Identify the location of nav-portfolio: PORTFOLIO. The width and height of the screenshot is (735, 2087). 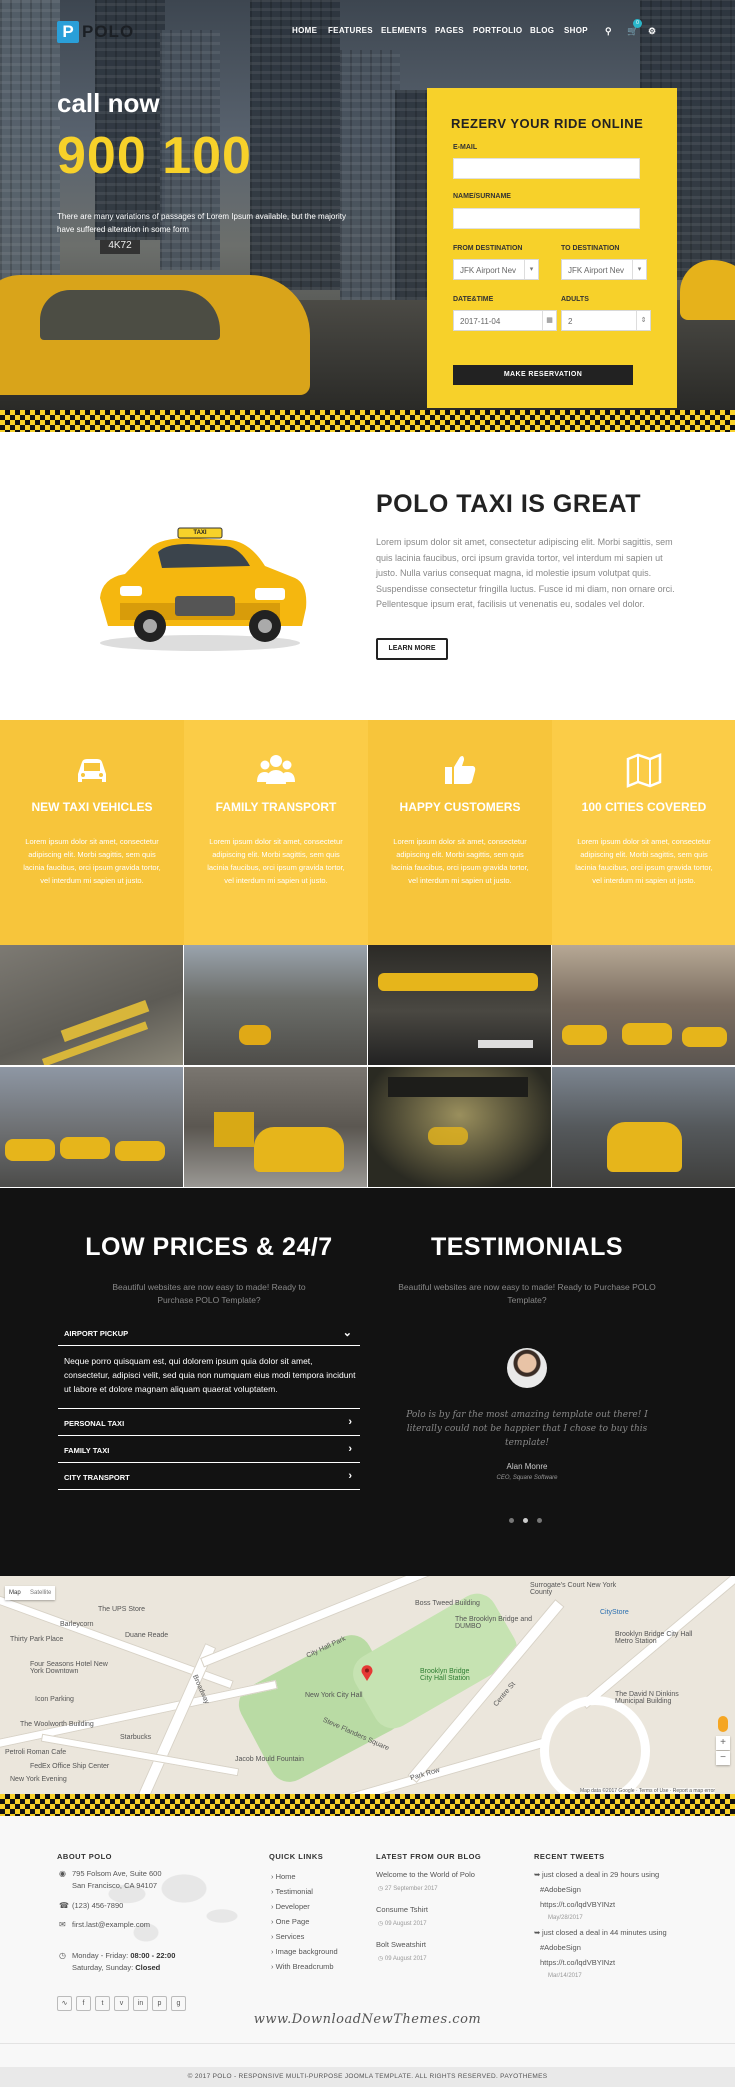
(497, 30).